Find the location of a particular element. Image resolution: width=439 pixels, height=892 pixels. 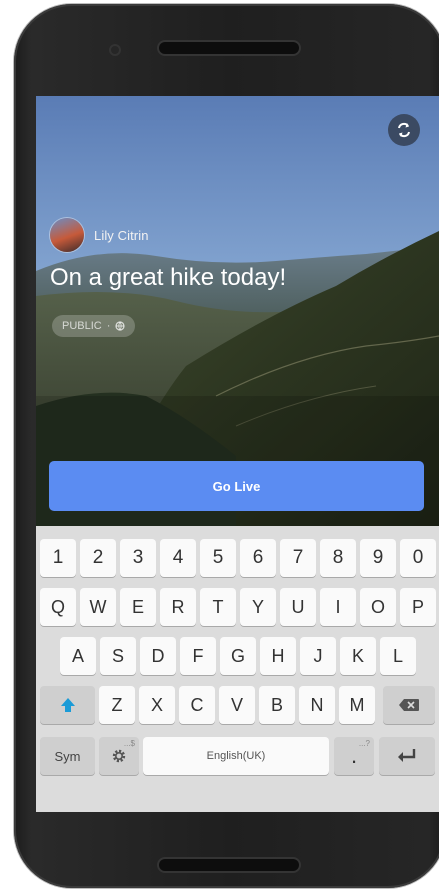

key-d: D is located at coordinates (158, 656).